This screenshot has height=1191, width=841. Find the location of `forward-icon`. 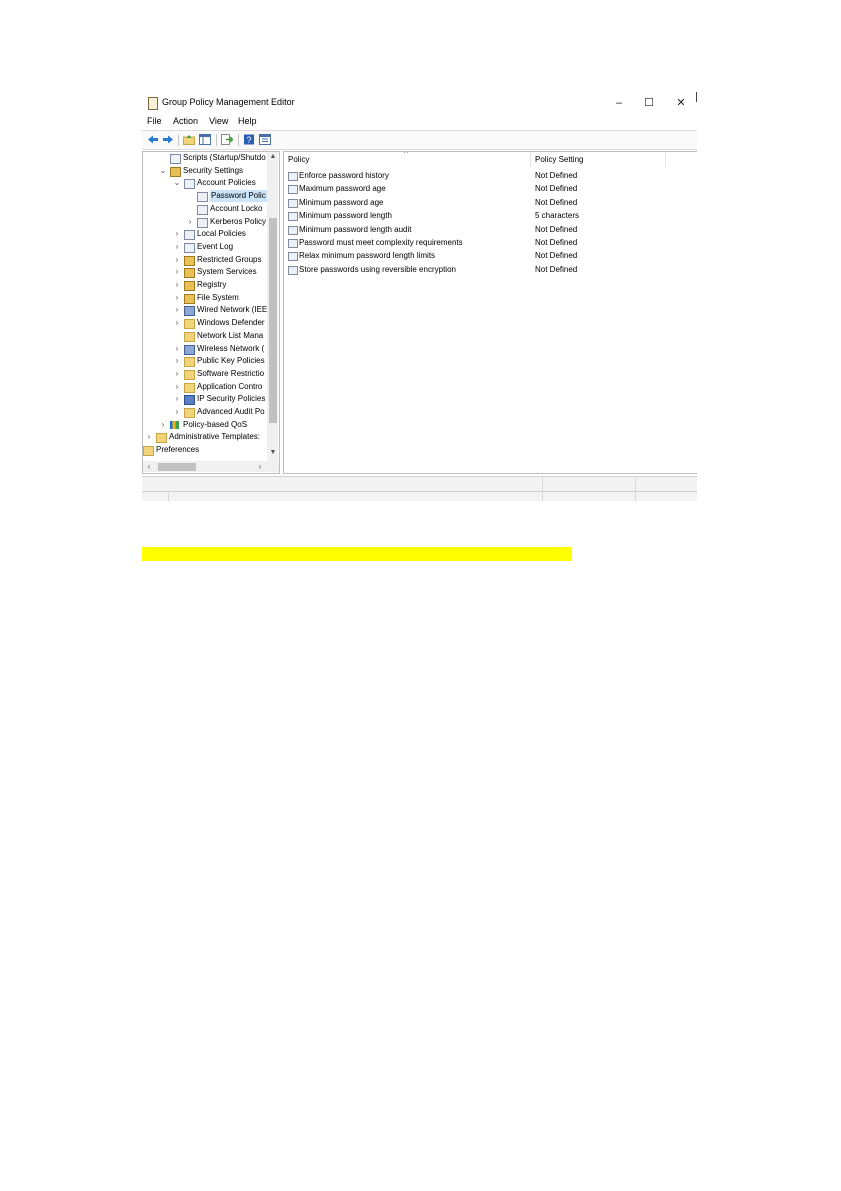

forward-icon is located at coordinates (168, 139).